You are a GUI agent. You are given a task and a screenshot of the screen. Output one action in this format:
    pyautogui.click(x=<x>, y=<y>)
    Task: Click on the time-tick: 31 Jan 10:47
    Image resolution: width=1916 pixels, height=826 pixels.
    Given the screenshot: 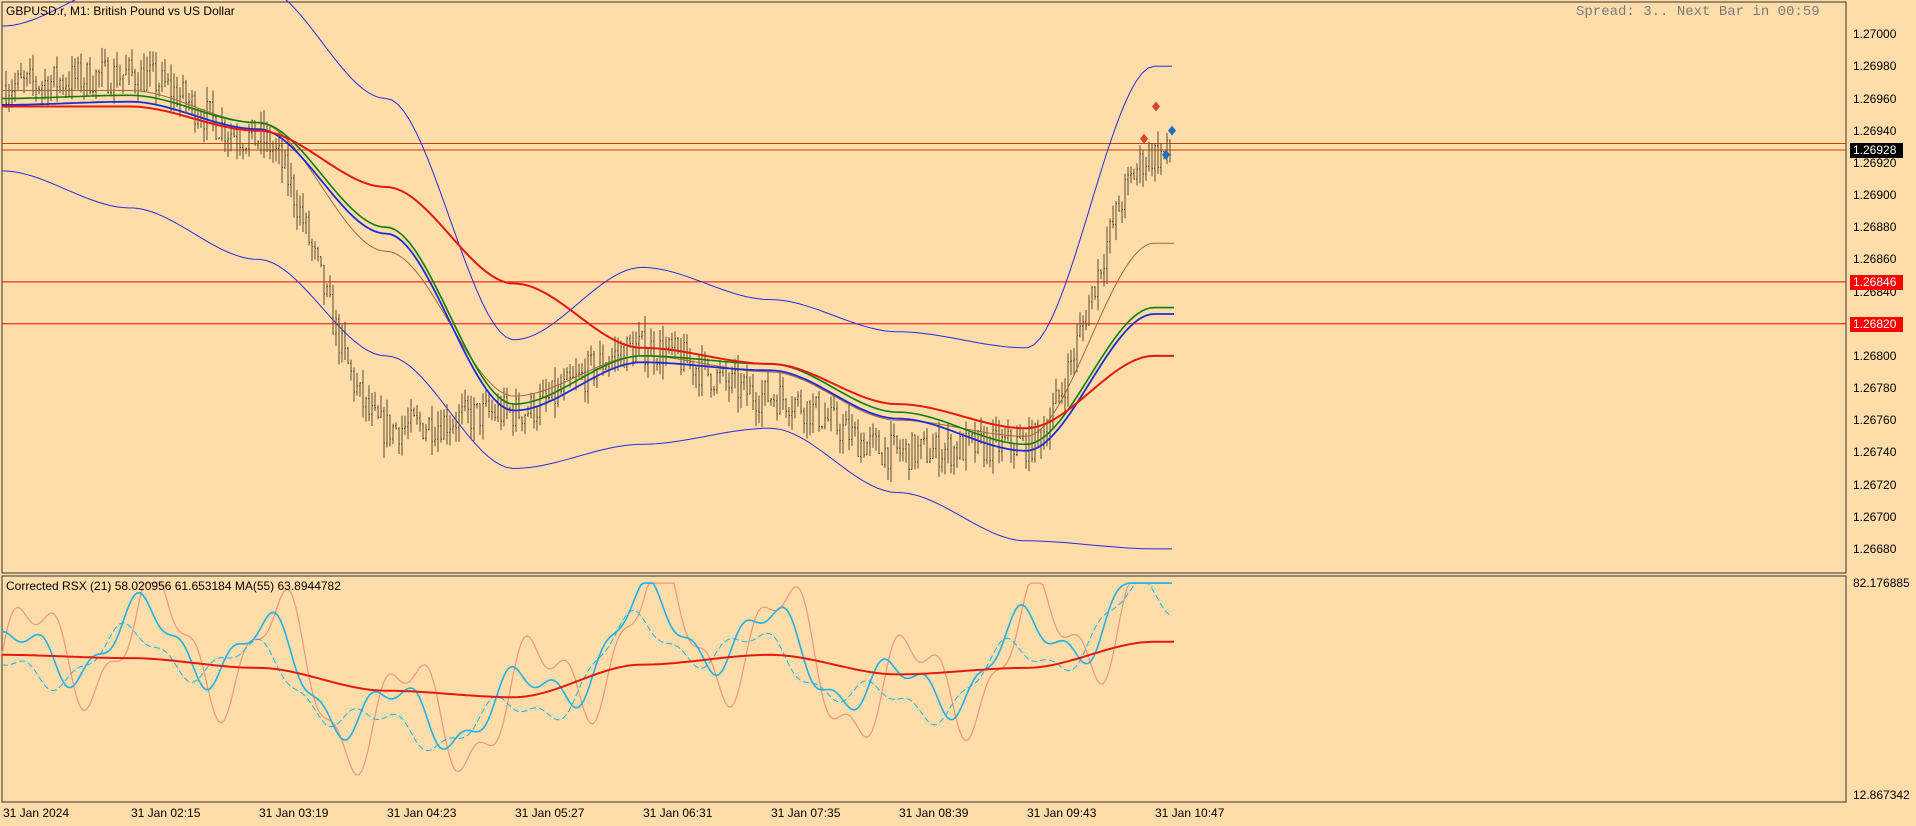 What is the action you would take?
    pyautogui.click(x=1190, y=813)
    